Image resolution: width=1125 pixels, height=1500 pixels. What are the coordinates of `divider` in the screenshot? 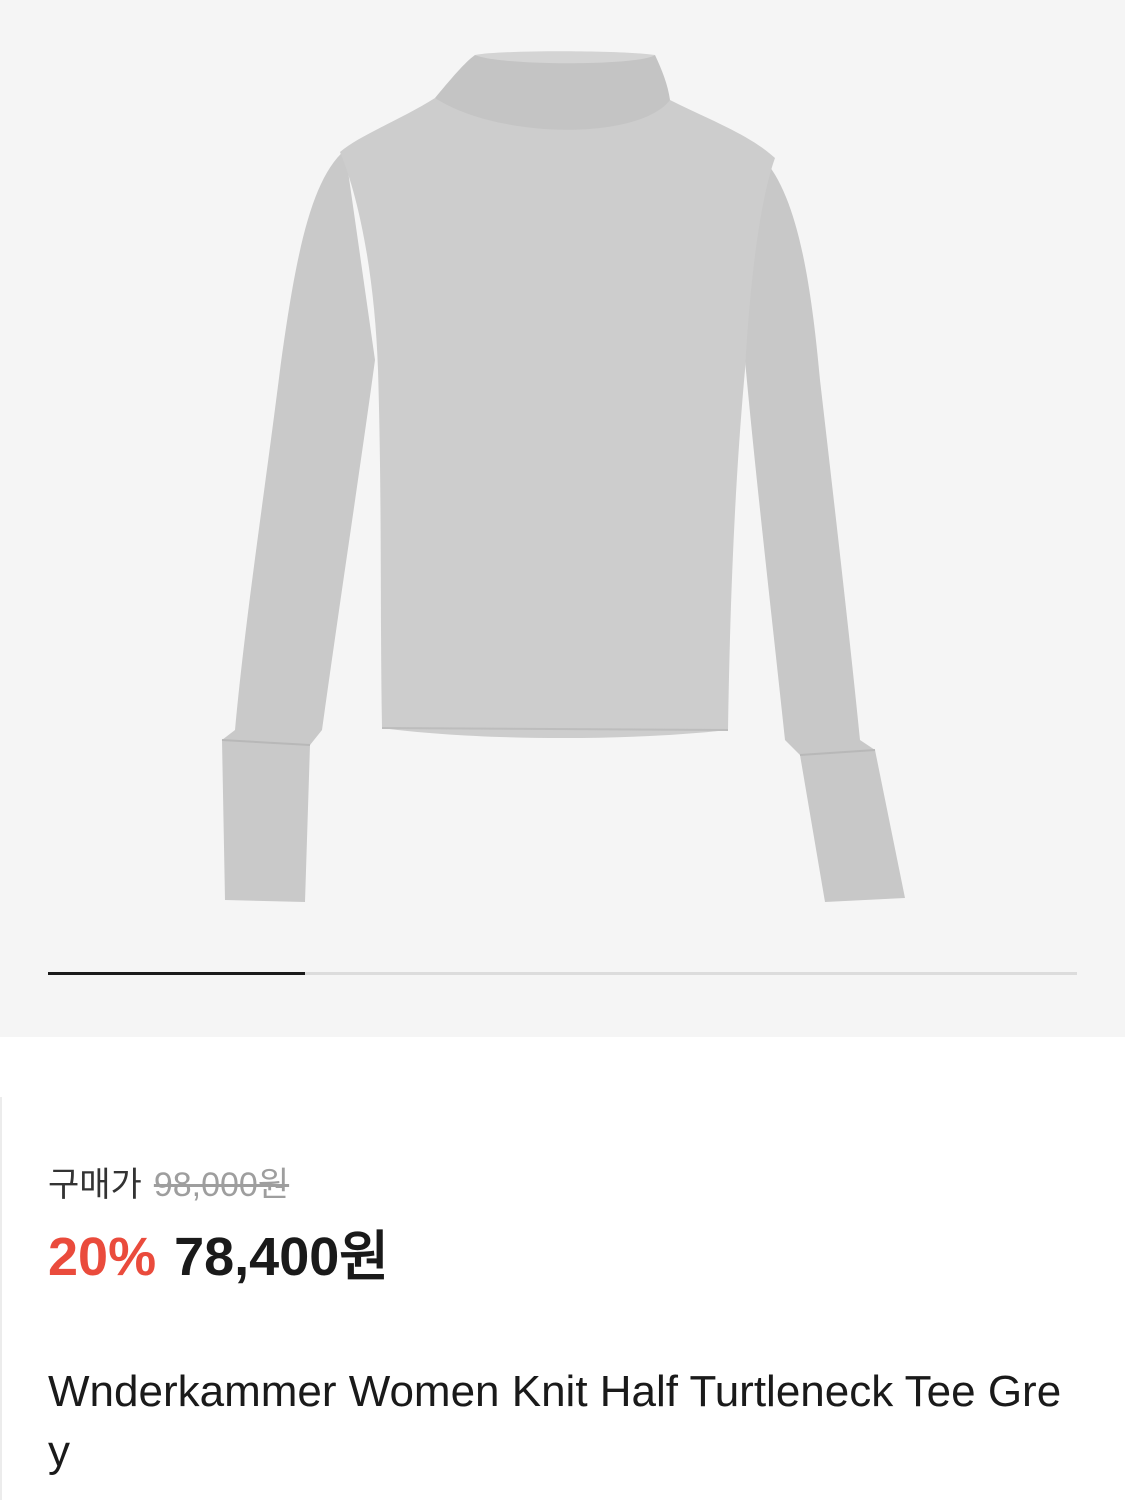 It's located at (1, 1298).